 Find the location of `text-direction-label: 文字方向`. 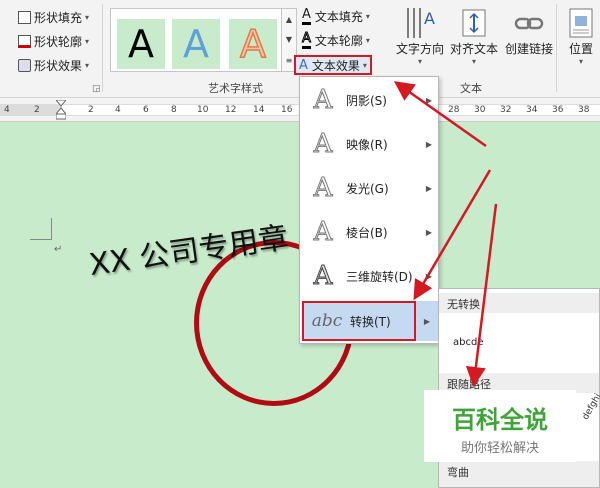

text-direction-label: 文字方向 is located at coordinates (419, 49).